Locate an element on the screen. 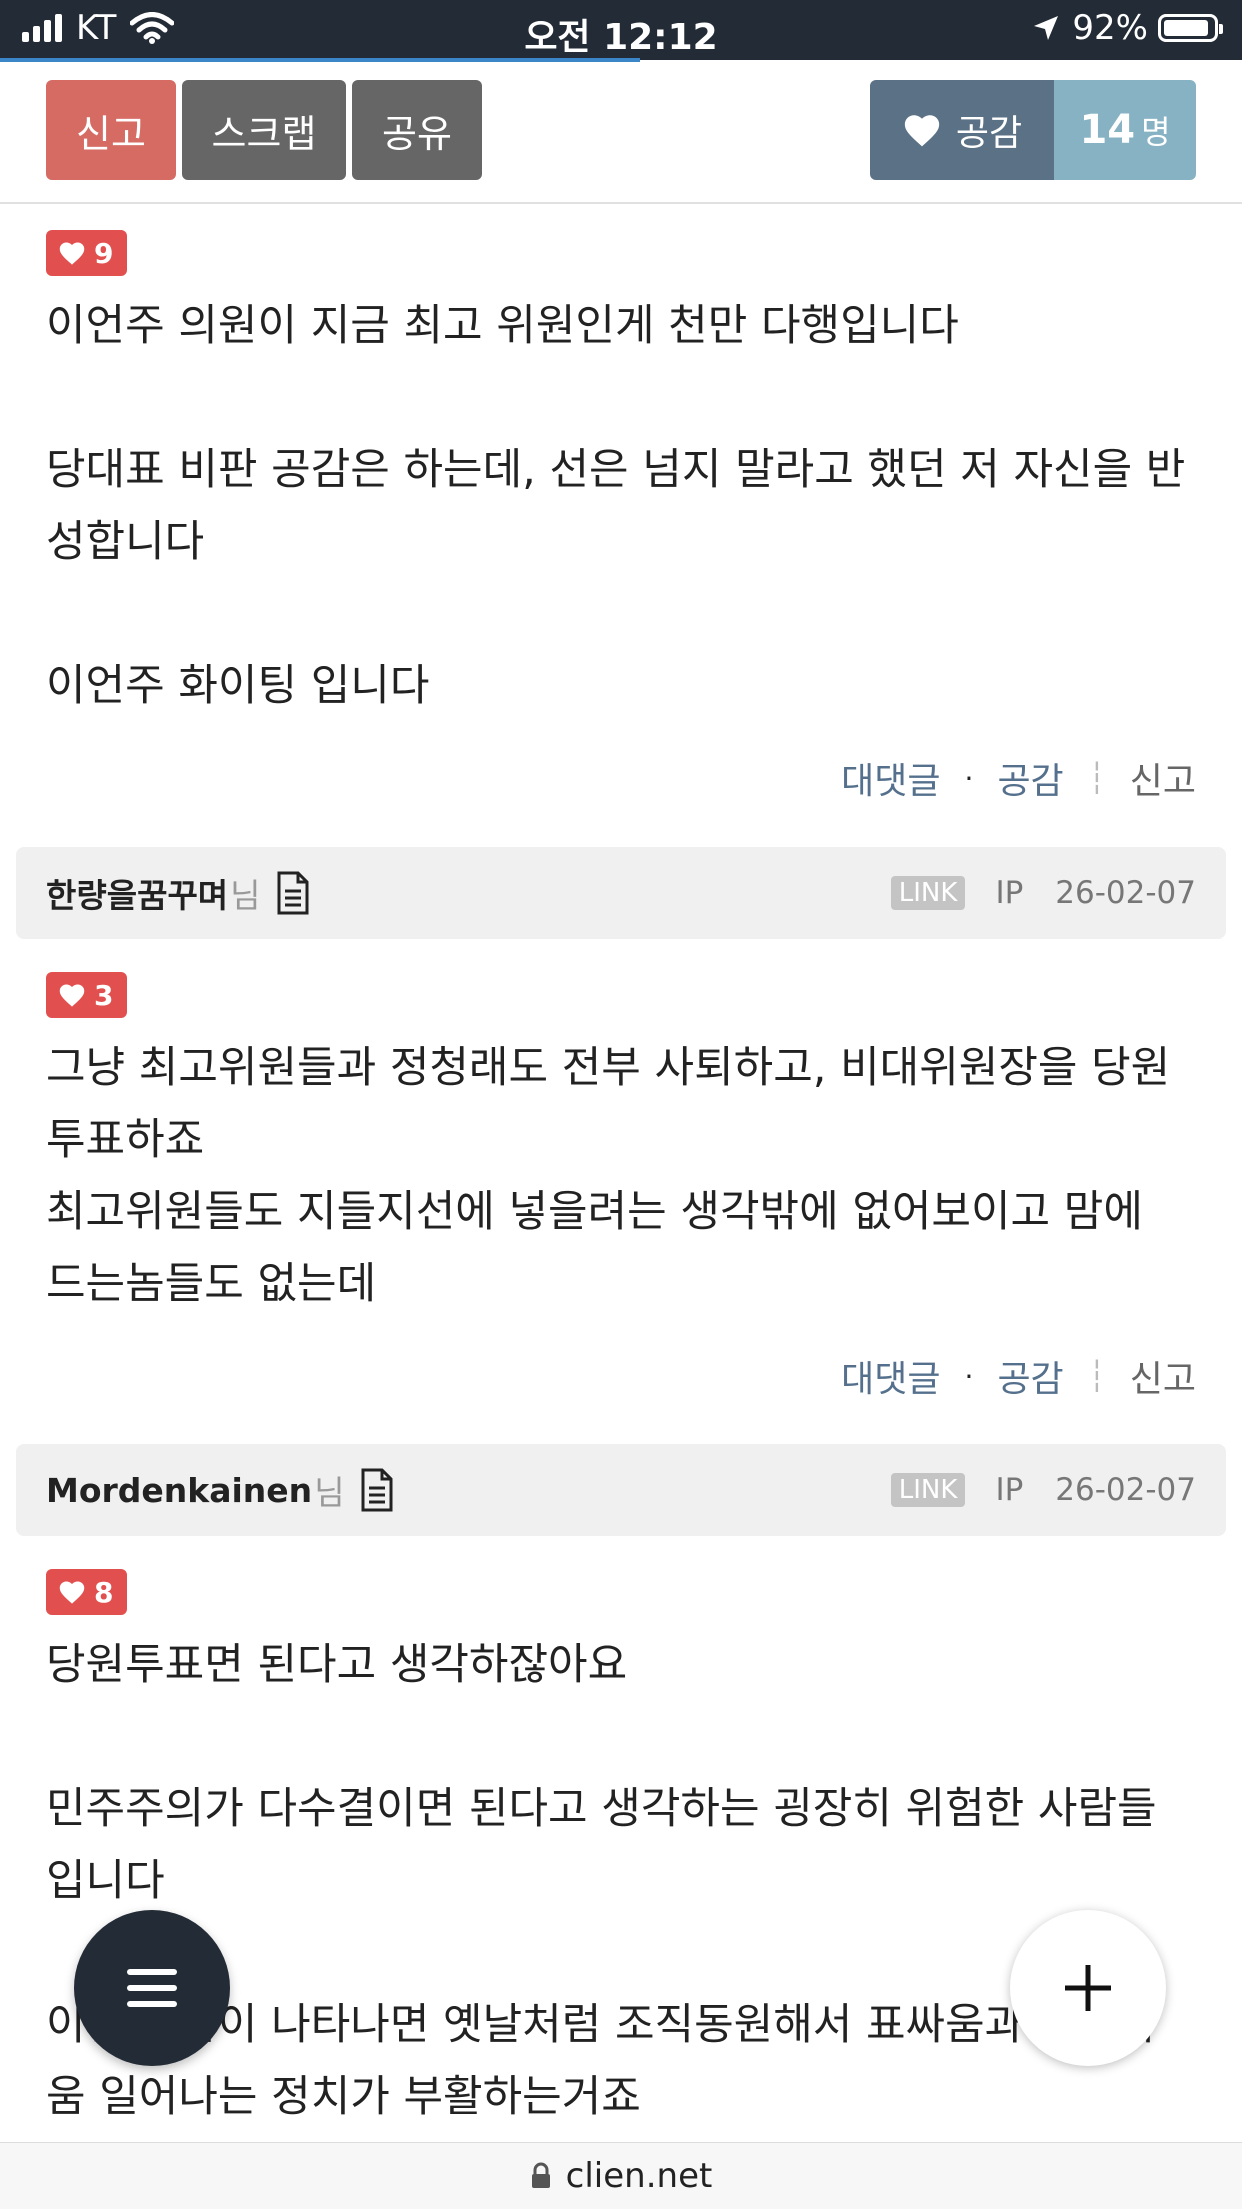 This screenshot has width=1242, height=2209. author-name: Mordenkainen is located at coordinates (179, 1490).